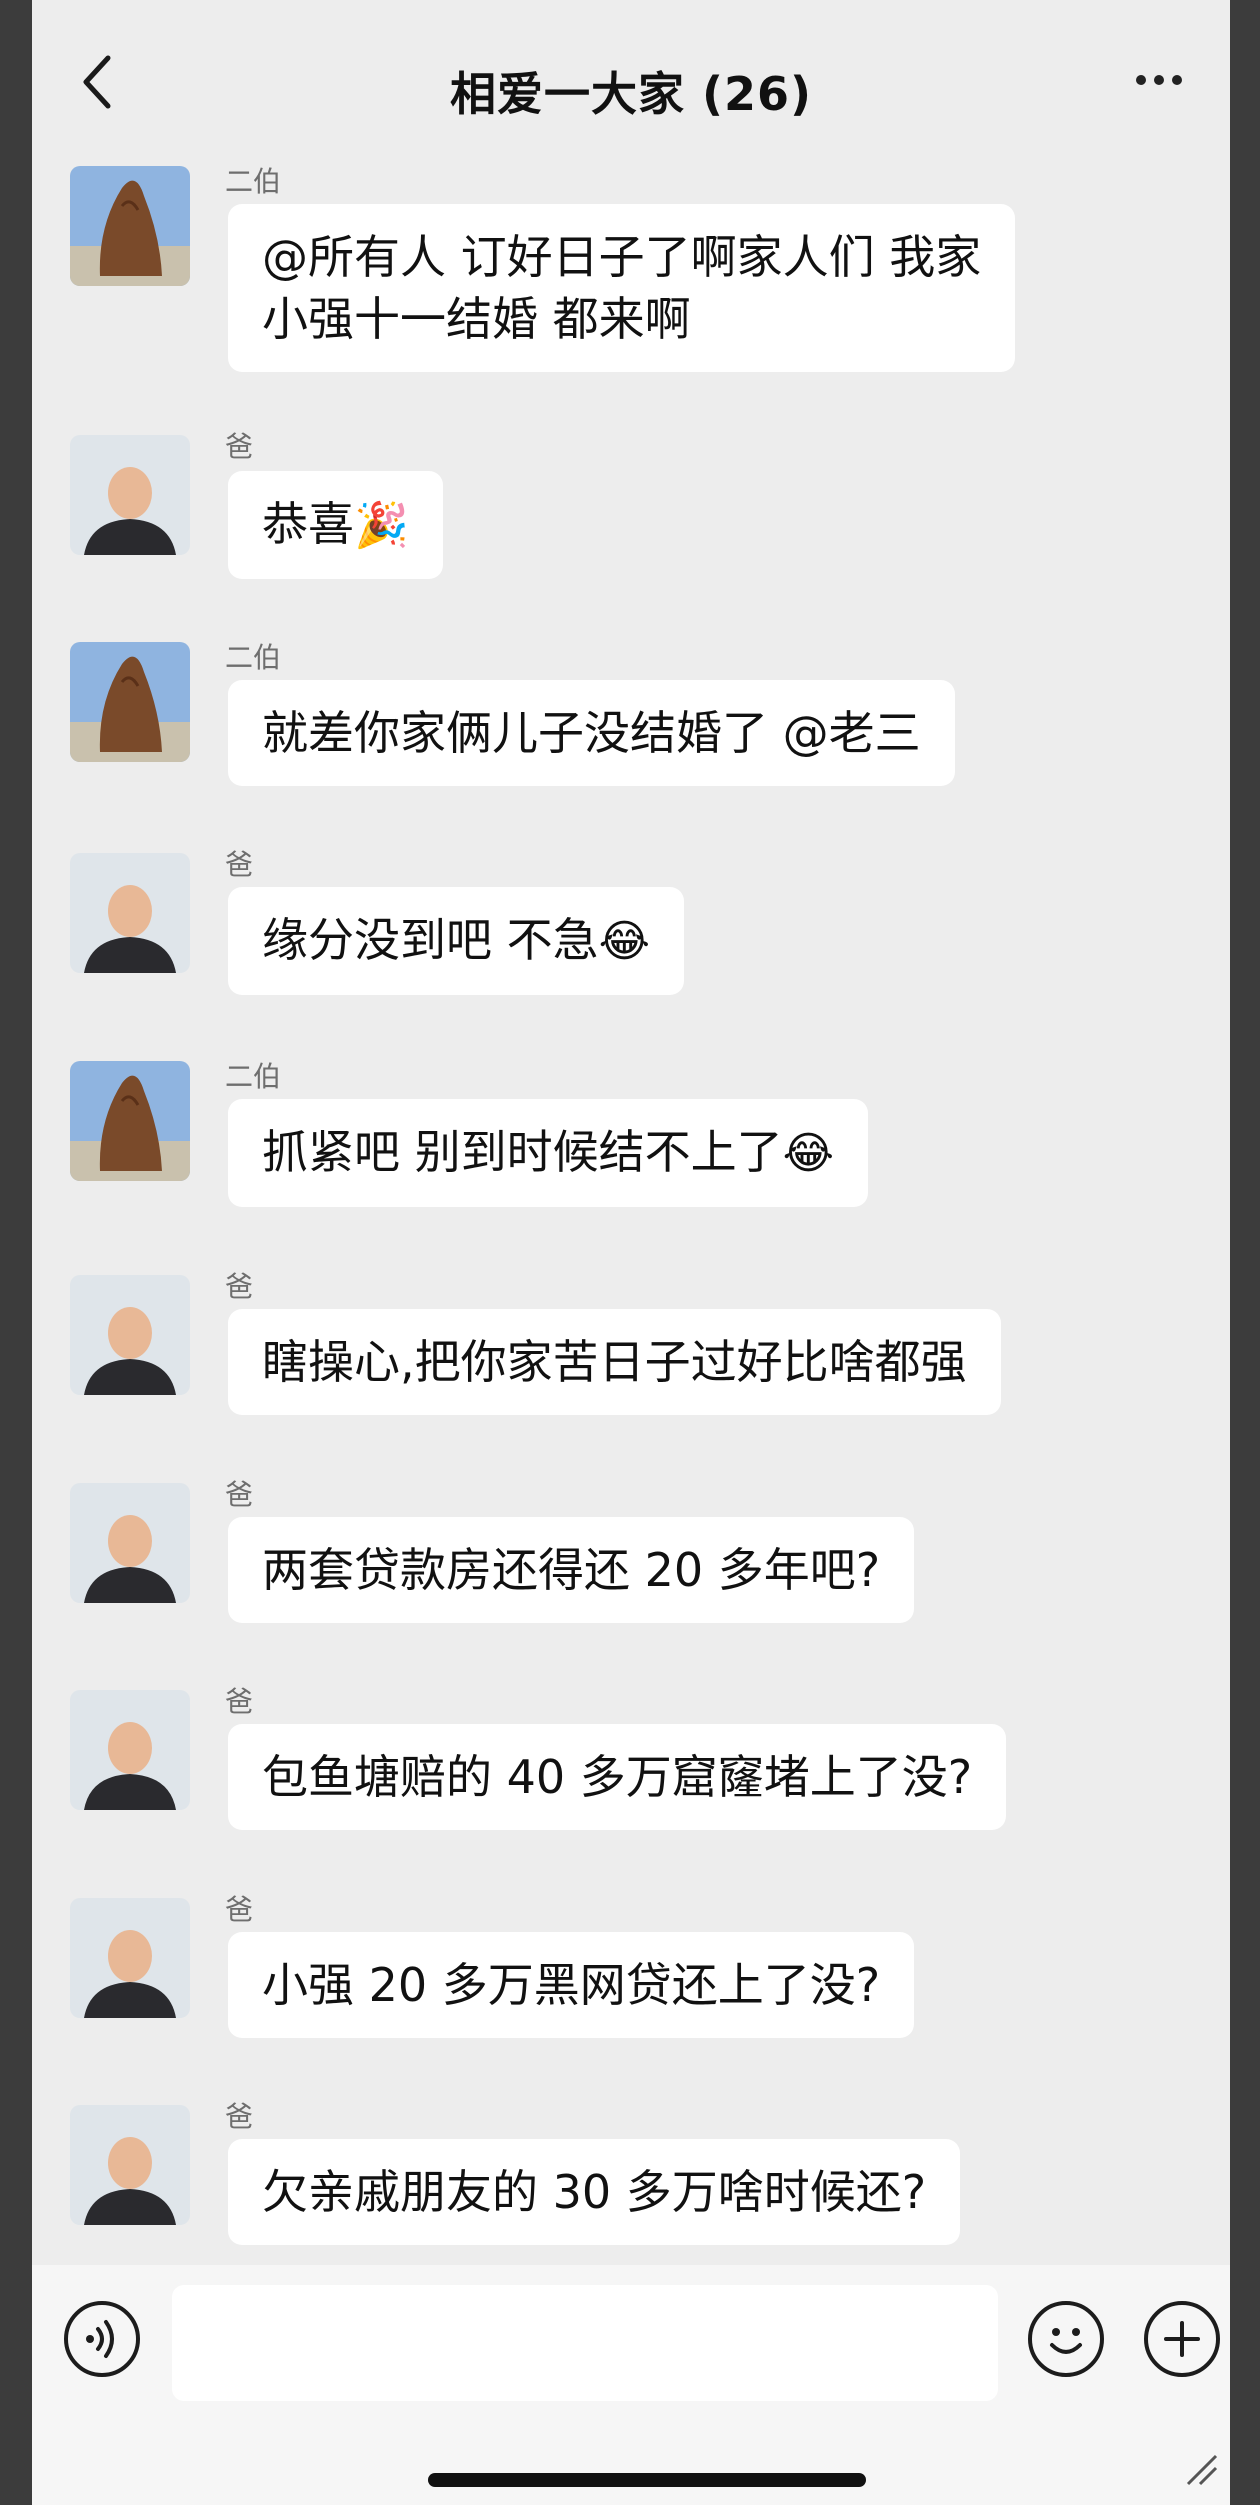 This screenshot has width=1260, height=2505. I want to click on plus-button, so click(1182, 2339).